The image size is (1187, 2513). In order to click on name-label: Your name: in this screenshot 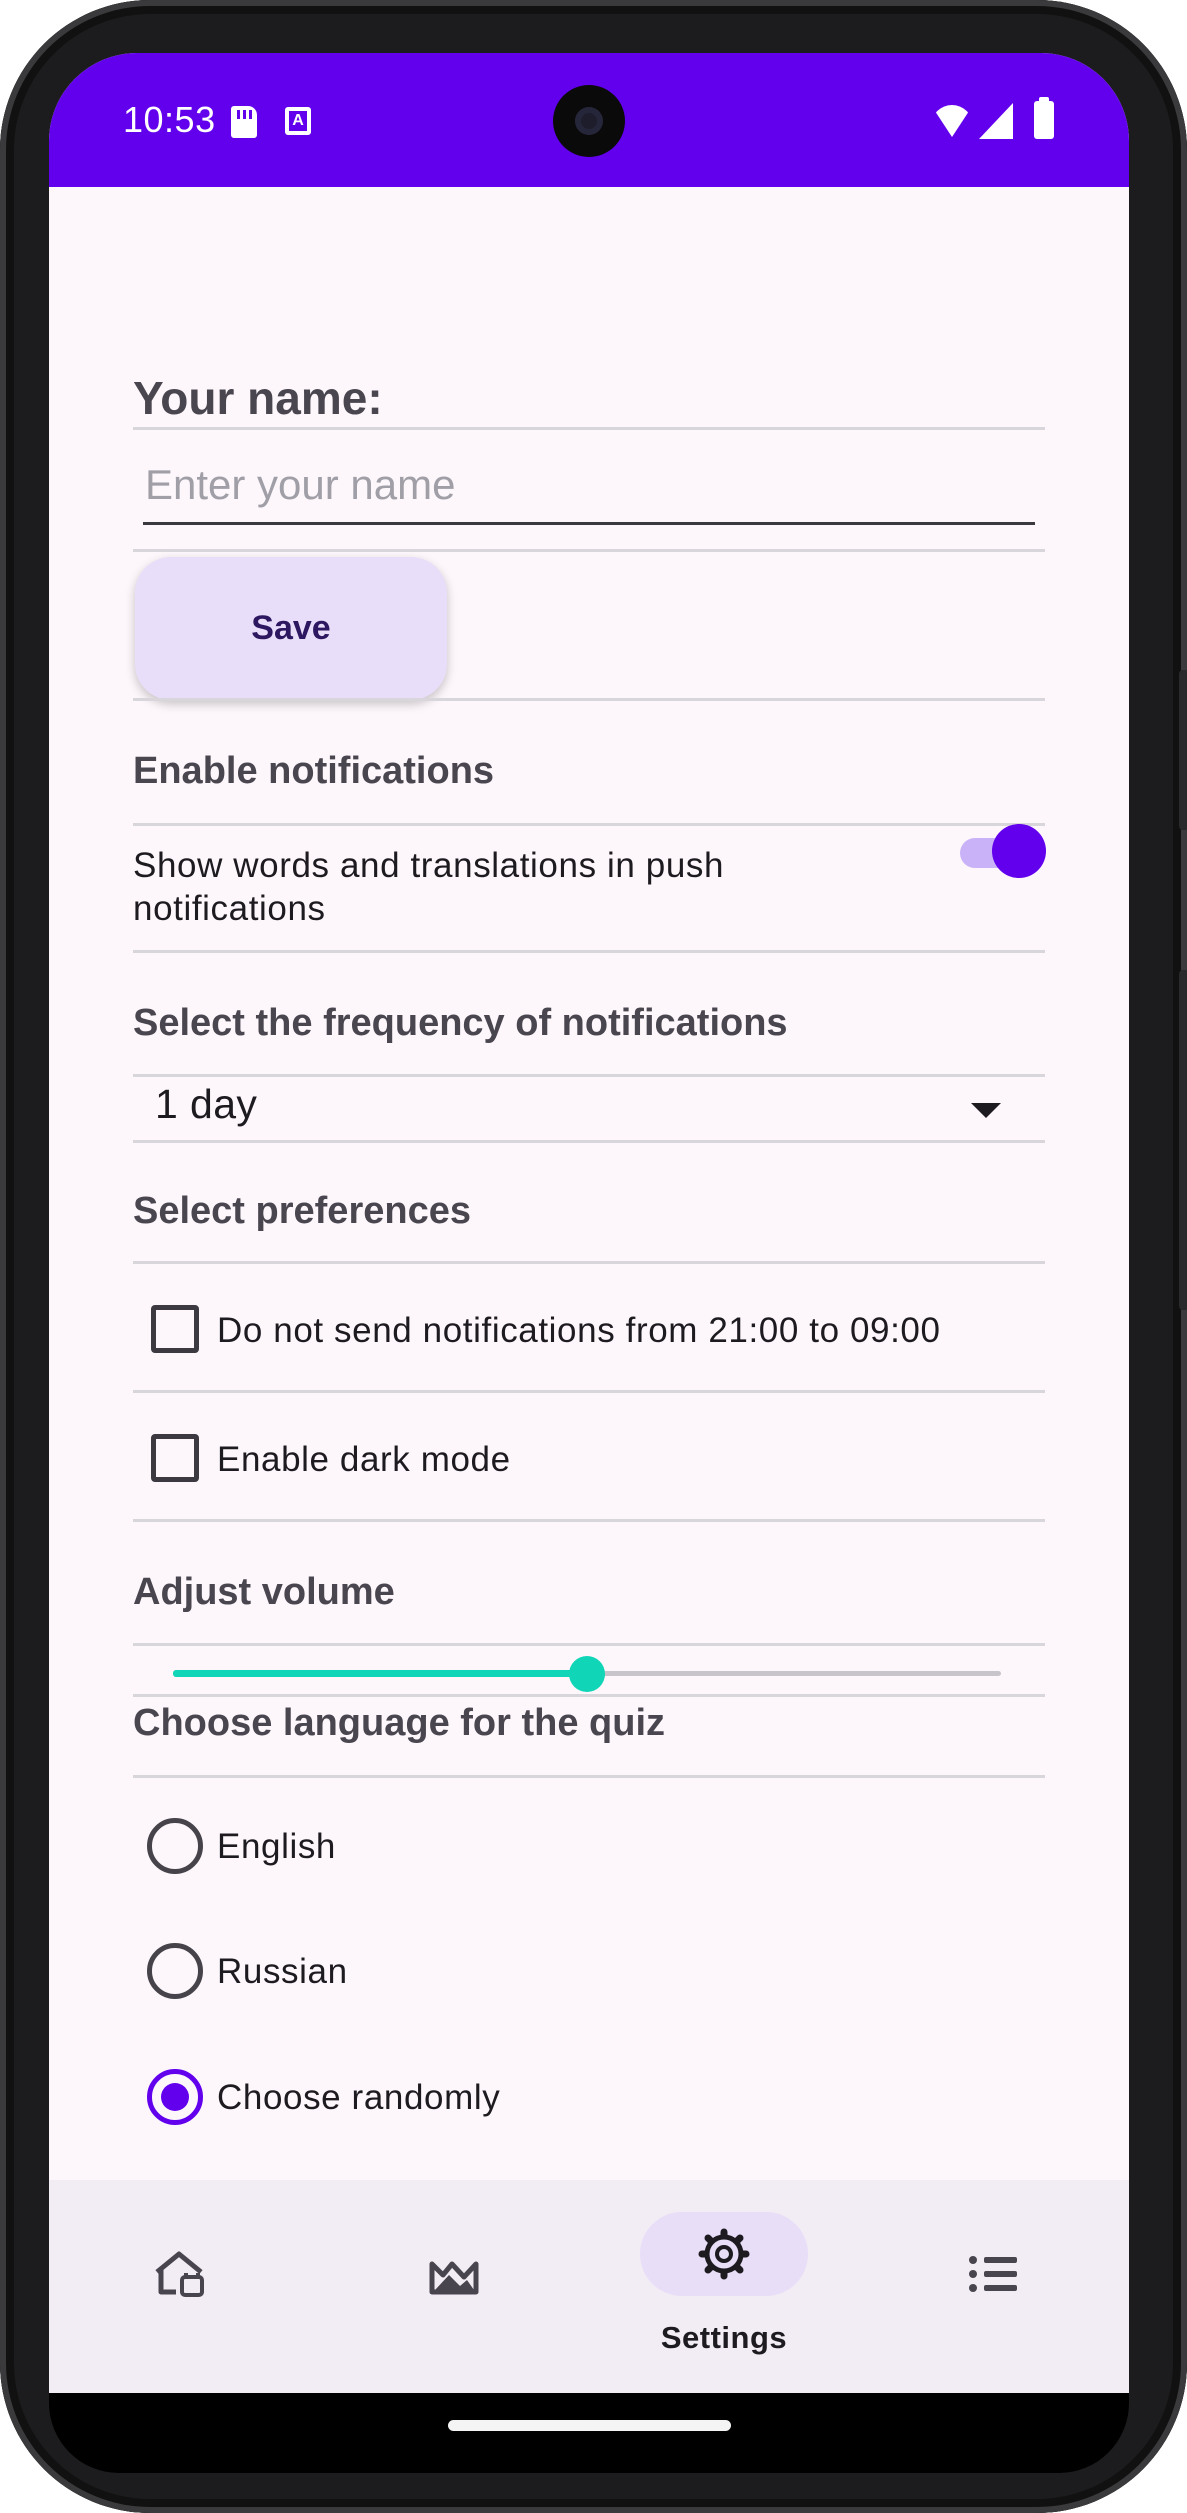, I will do `click(258, 398)`.